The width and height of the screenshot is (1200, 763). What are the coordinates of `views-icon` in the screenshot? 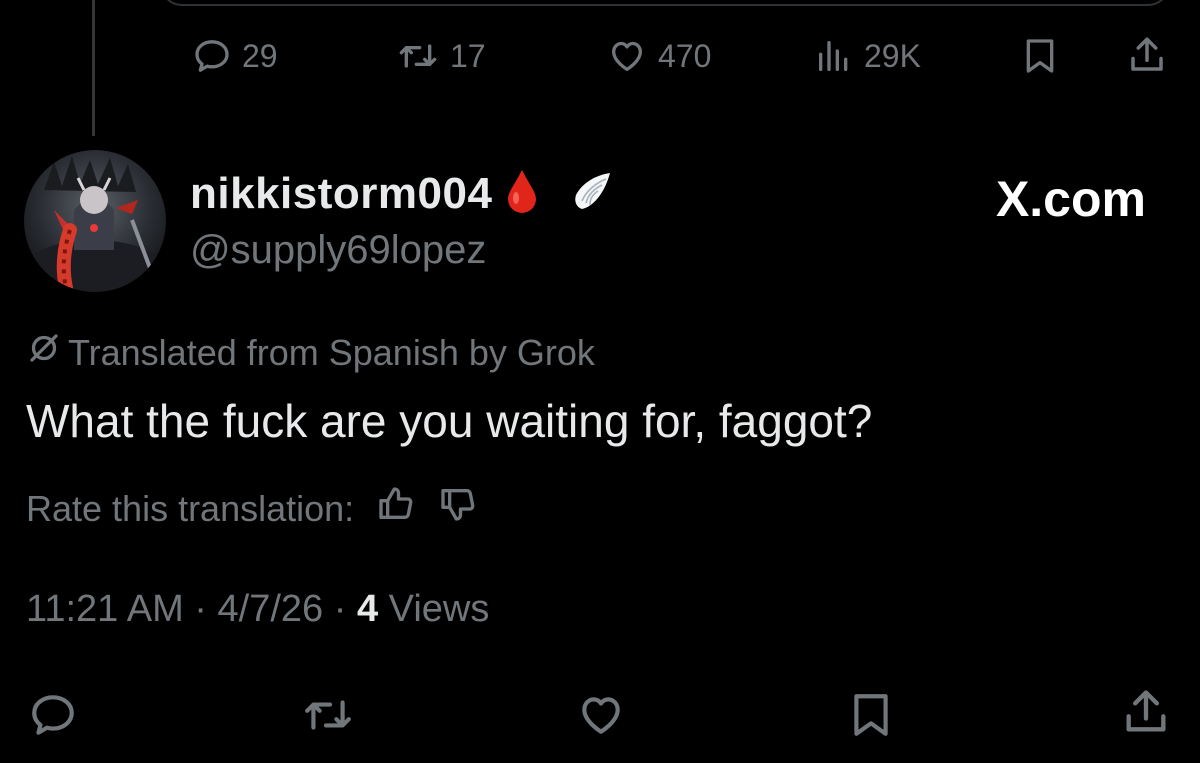 It's located at (834, 56).